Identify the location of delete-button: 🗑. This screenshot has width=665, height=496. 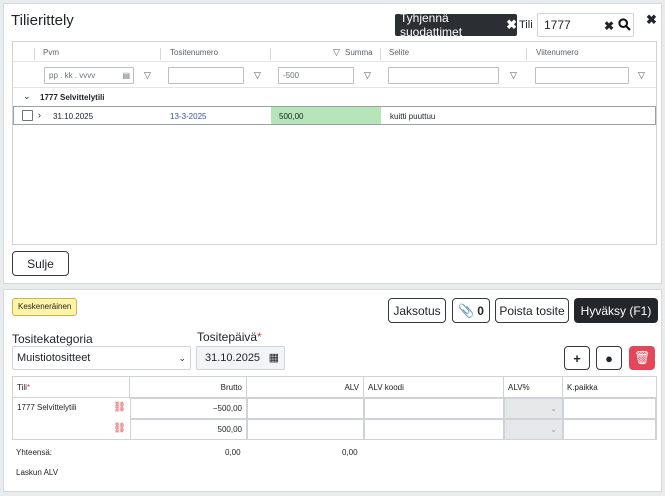
(642, 358).